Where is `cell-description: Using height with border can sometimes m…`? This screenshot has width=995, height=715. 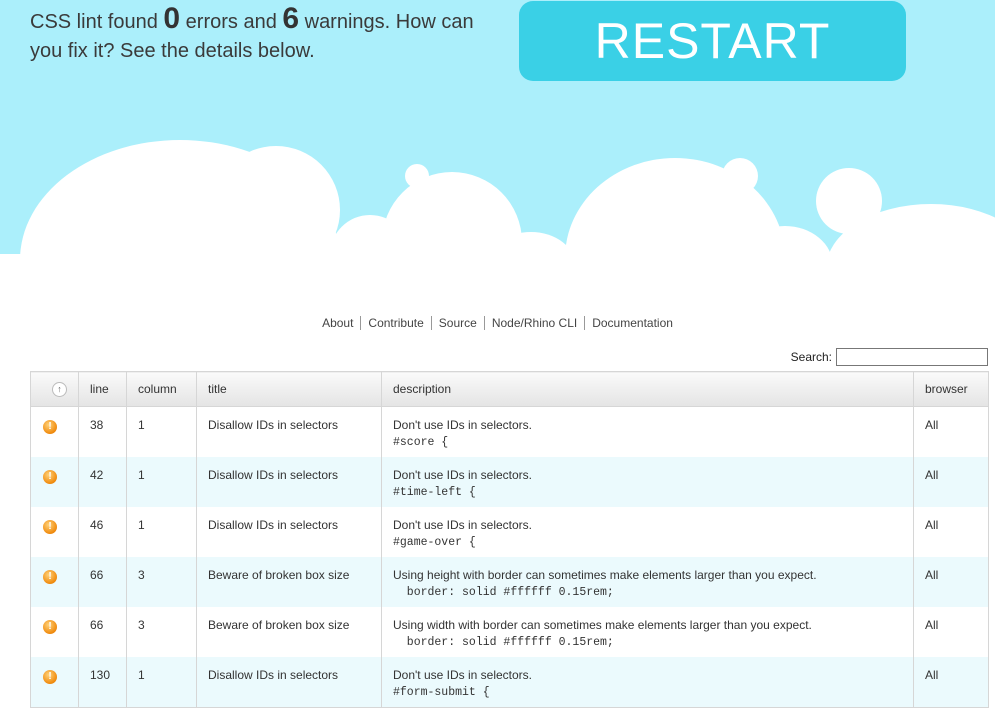
cell-description: Using height with border can sometimes m… is located at coordinates (647, 582).